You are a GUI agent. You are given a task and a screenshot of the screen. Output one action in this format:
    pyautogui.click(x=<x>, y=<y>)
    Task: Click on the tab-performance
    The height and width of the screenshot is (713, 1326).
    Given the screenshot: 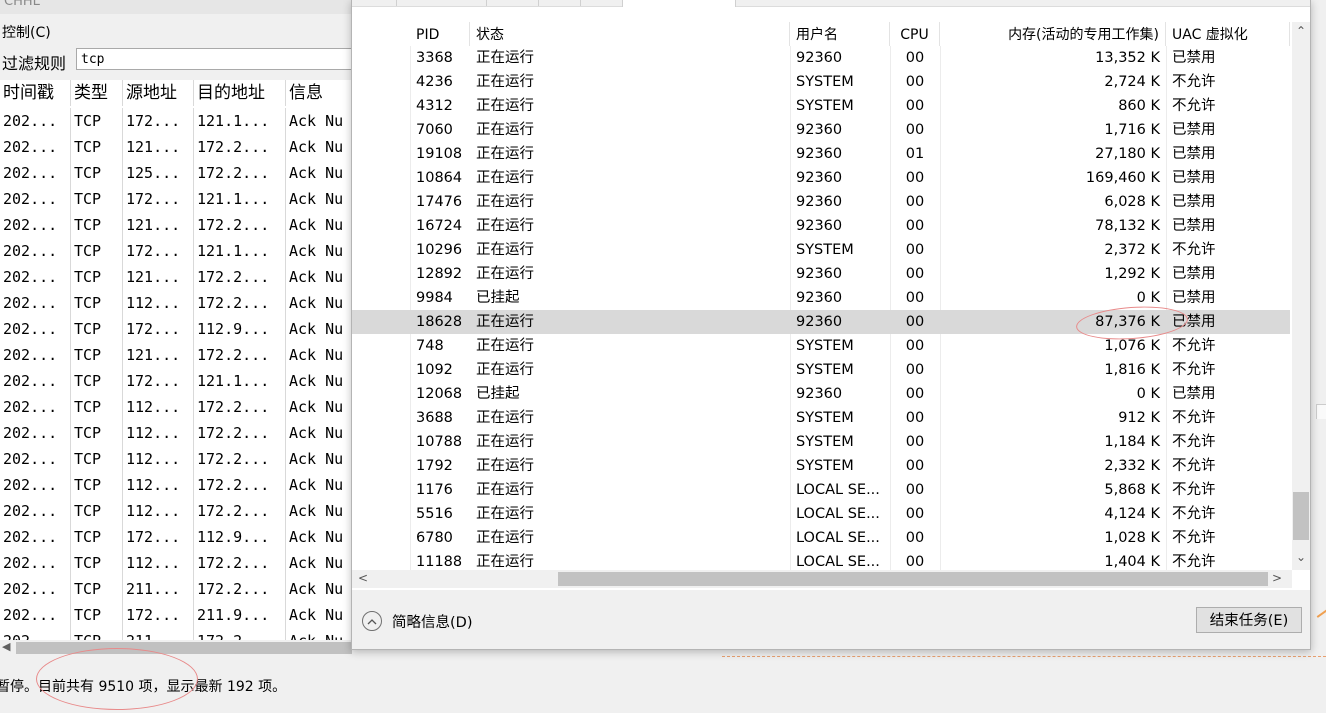 What is the action you would take?
    pyautogui.click(x=441, y=3)
    